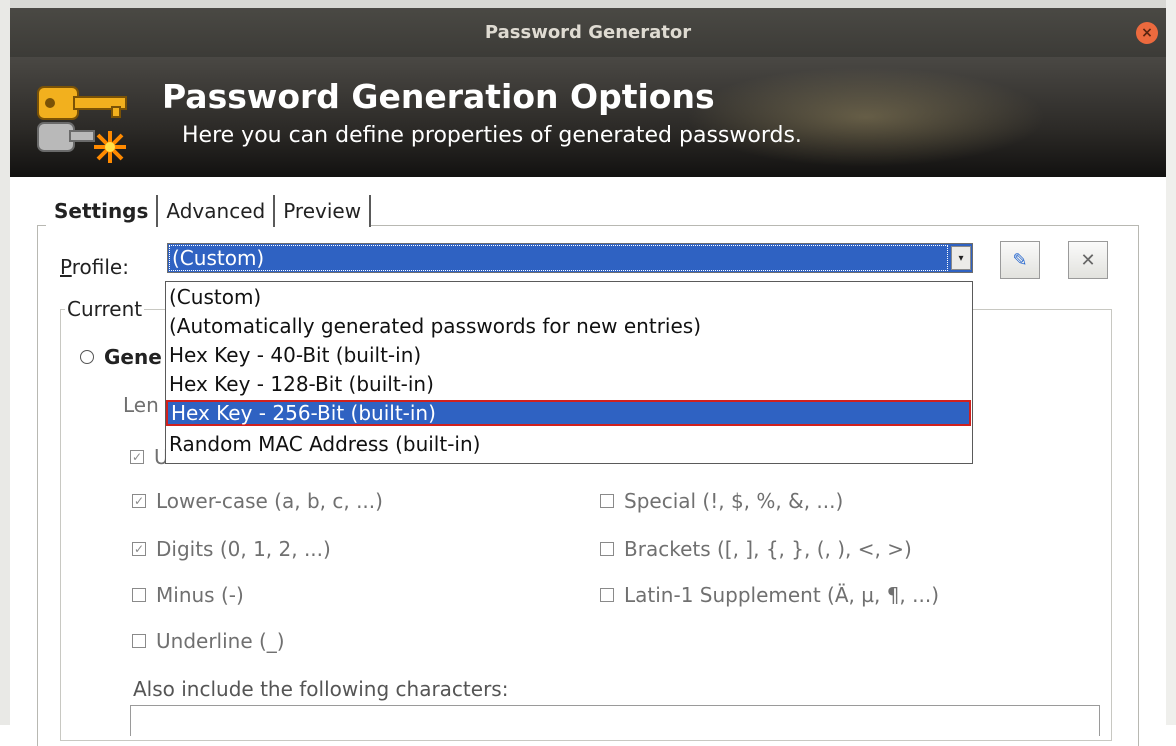 The image size is (1176, 746). What do you see at coordinates (149, 457) in the screenshot?
I see `uppercase-checkbox: ✓ U` at bounding box center [149, 457].